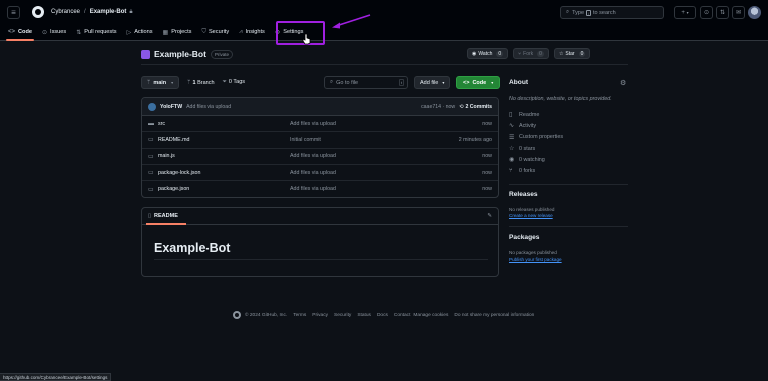 The image size is (768, 381). I want to click on table-row: ▭ package.json Add files via upload now, so click(320, 189).